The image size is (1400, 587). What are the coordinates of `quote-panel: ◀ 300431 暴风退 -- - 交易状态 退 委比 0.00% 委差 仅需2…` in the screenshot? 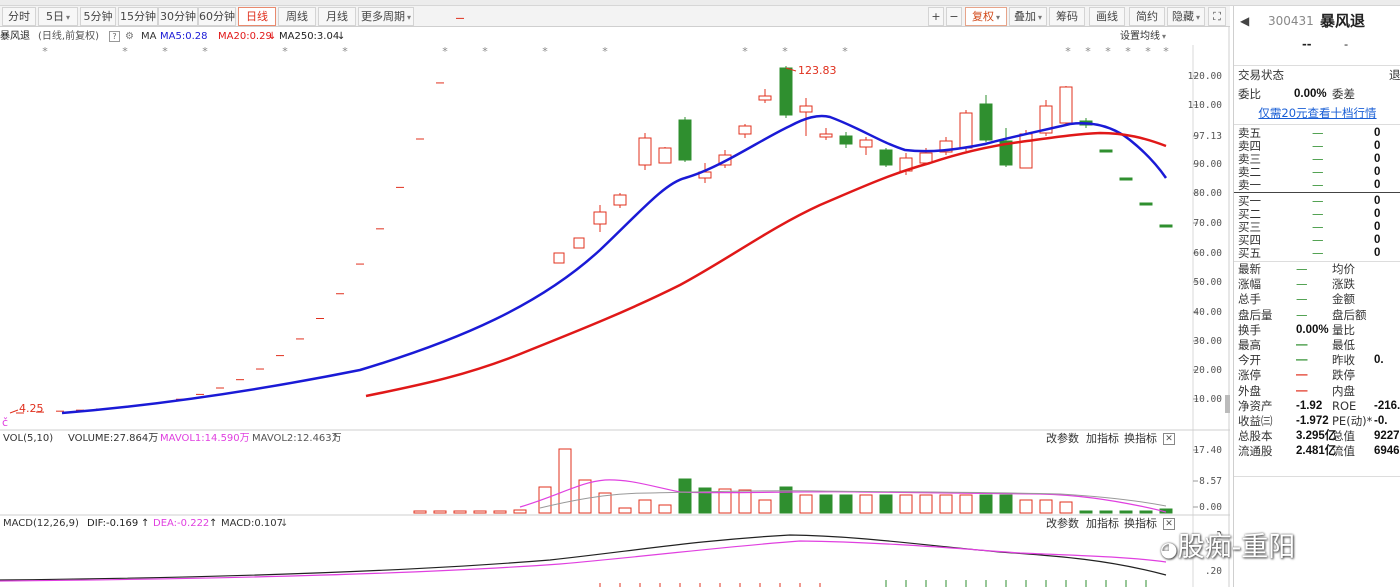 It's located at (1316, 296).